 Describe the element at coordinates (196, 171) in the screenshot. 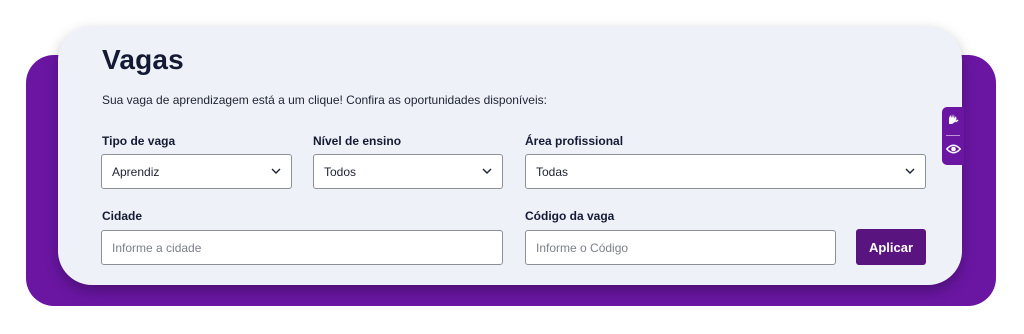

I see `tipo-vaga-select: Aprendiz` at that location.